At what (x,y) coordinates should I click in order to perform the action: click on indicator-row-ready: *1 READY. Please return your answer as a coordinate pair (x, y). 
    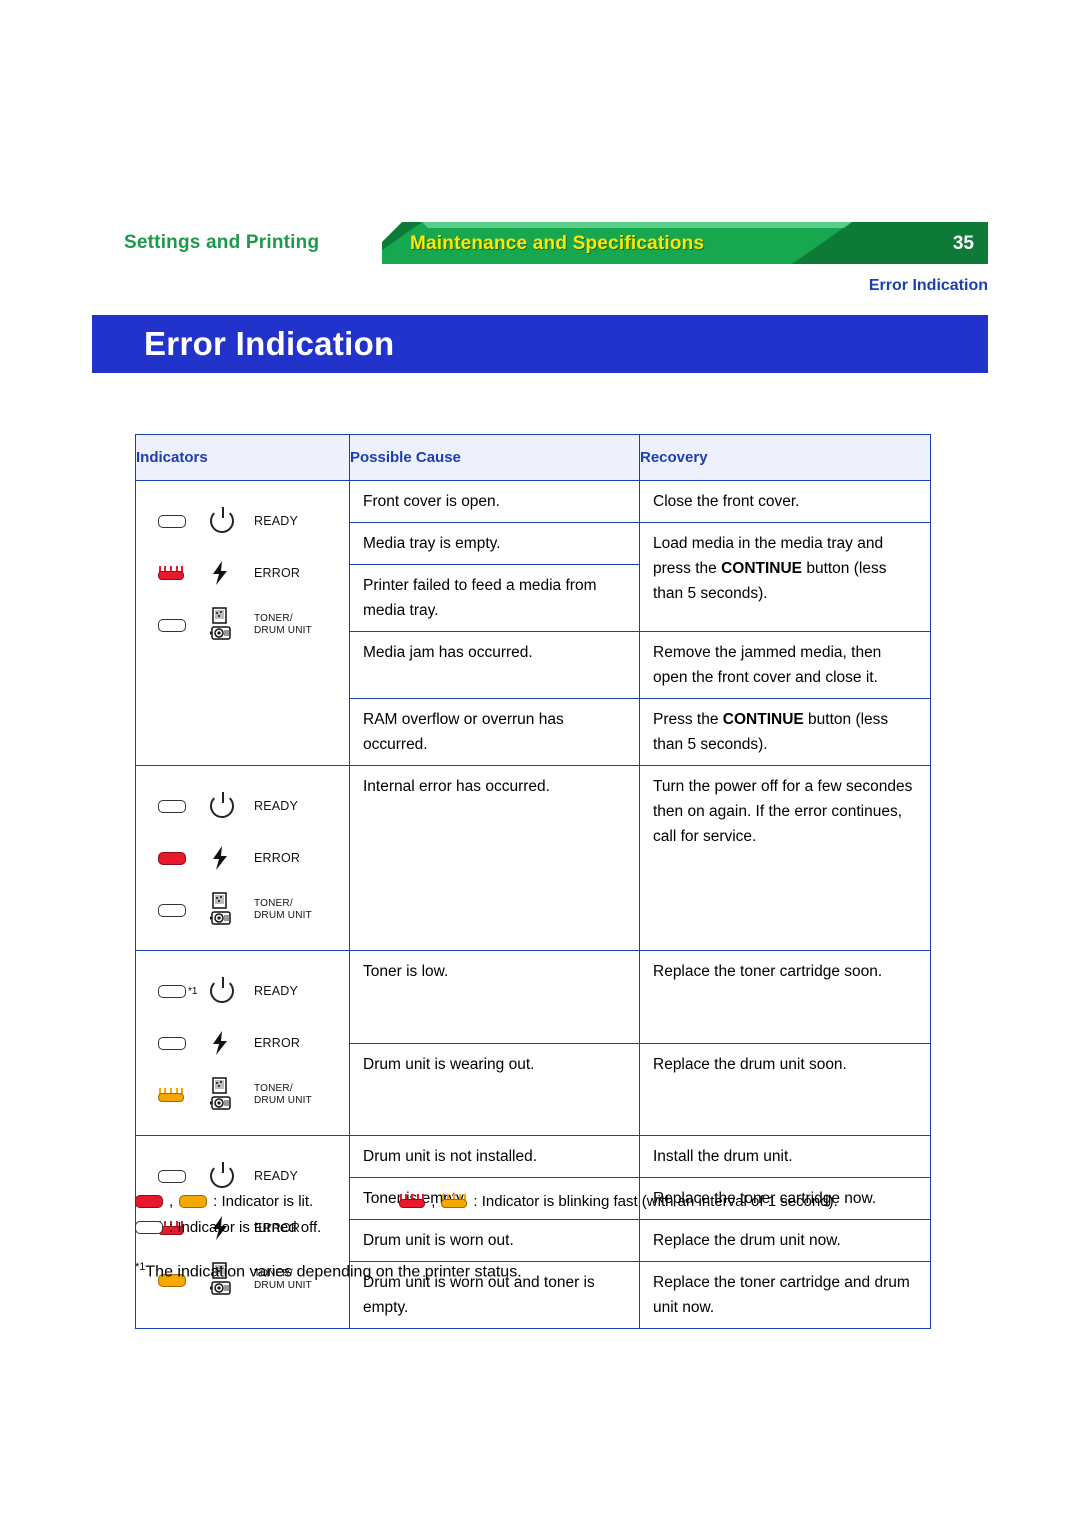
    Looking at the image, I should click on (242, 991).